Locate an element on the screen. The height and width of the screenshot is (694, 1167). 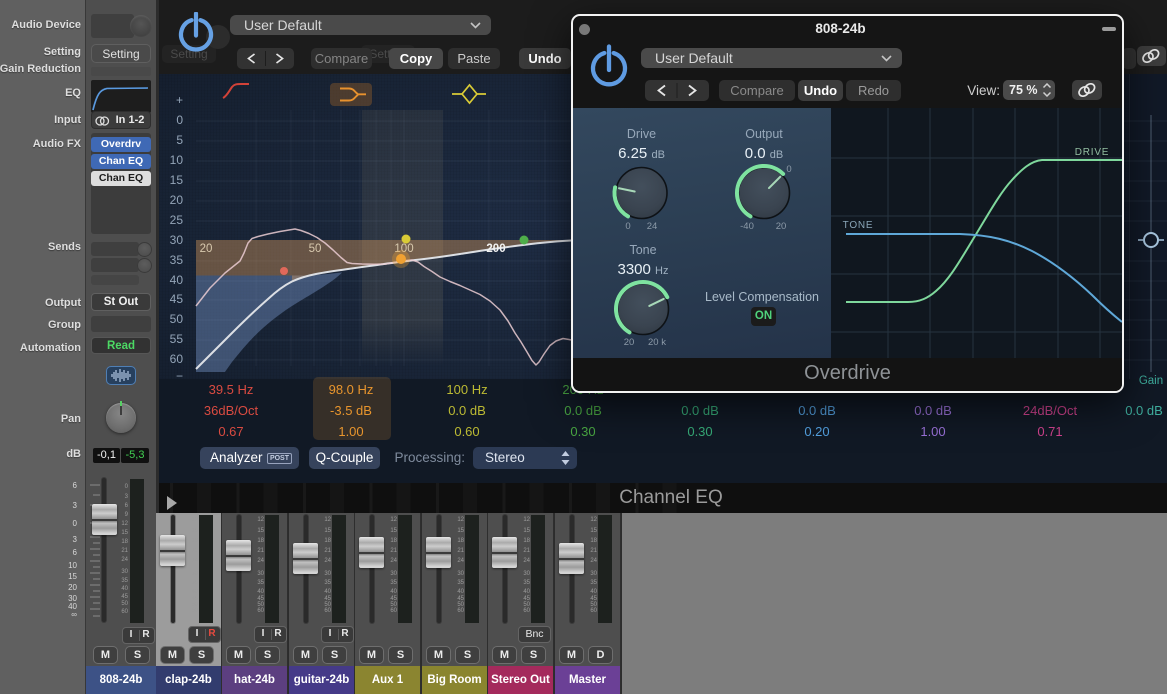
svg-text: 50 is located at coordinates (315, 249).